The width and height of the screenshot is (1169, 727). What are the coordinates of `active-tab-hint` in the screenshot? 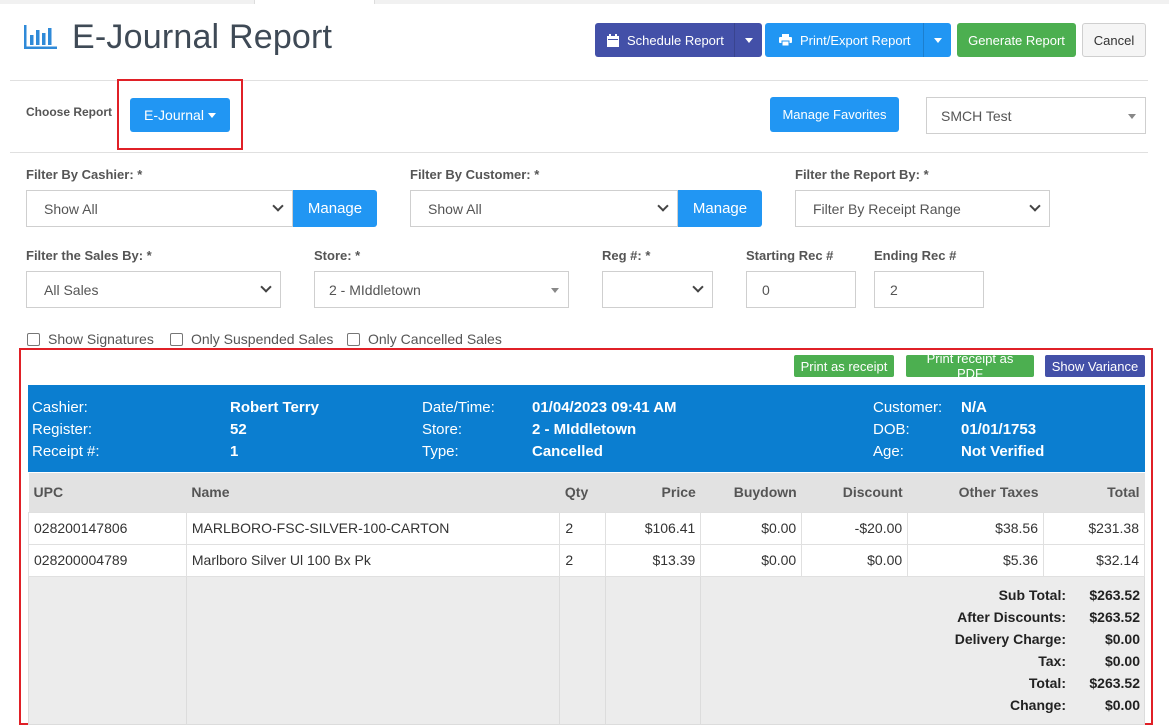 It's located at (314, 2).